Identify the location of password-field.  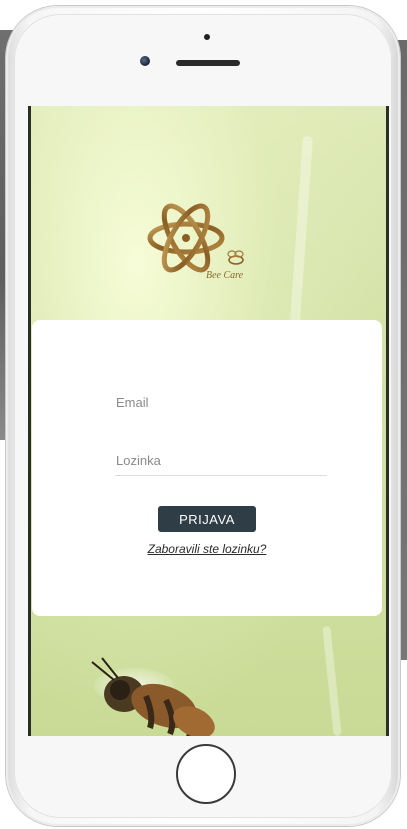
(221, 461).